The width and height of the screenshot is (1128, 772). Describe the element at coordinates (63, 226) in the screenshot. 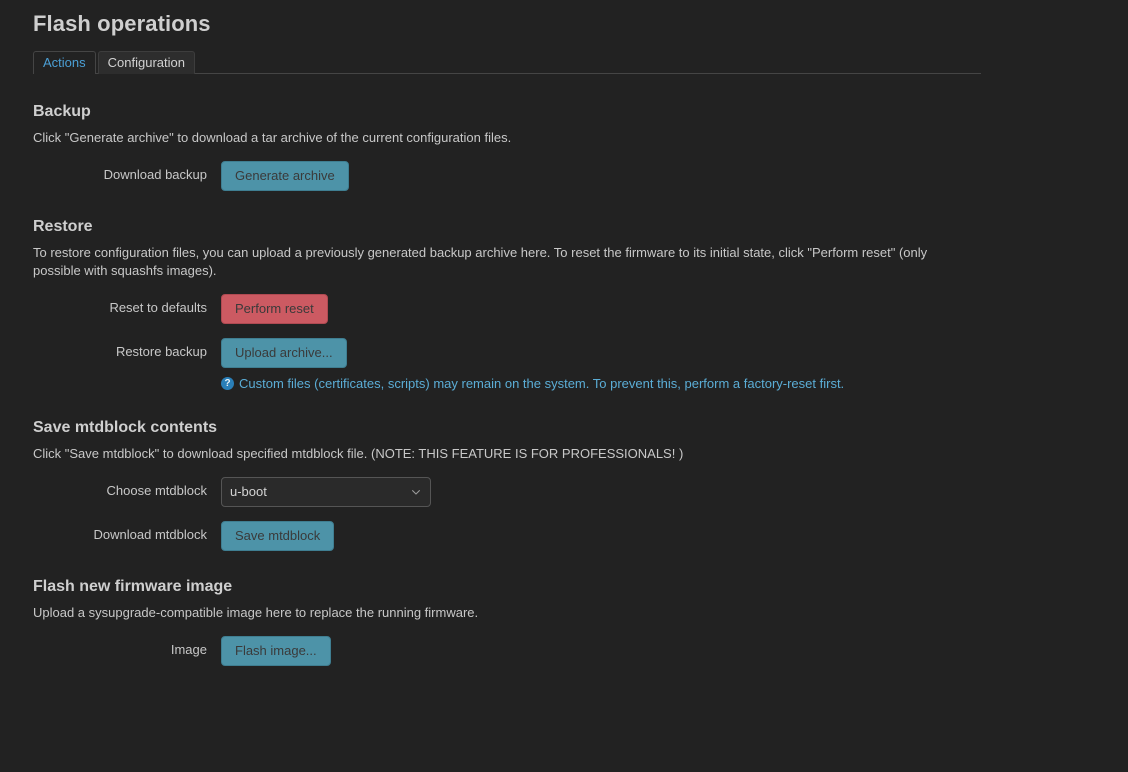

I see `restore-heading: Restore` at that location.